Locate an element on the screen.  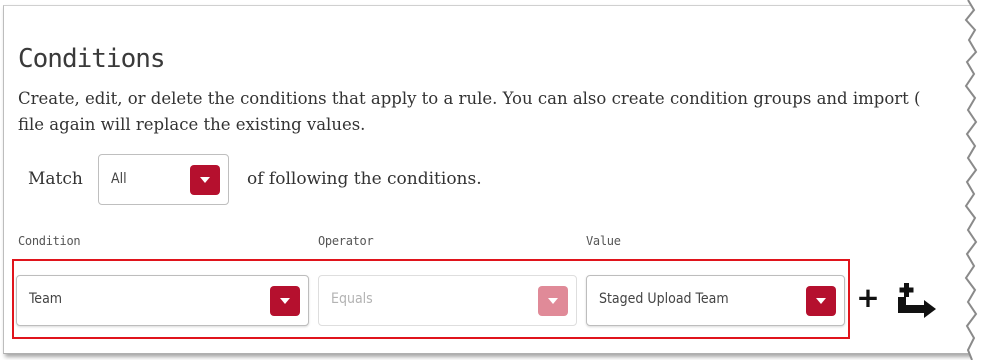
condition-dropdown-button is located at coordinates (285, 301).